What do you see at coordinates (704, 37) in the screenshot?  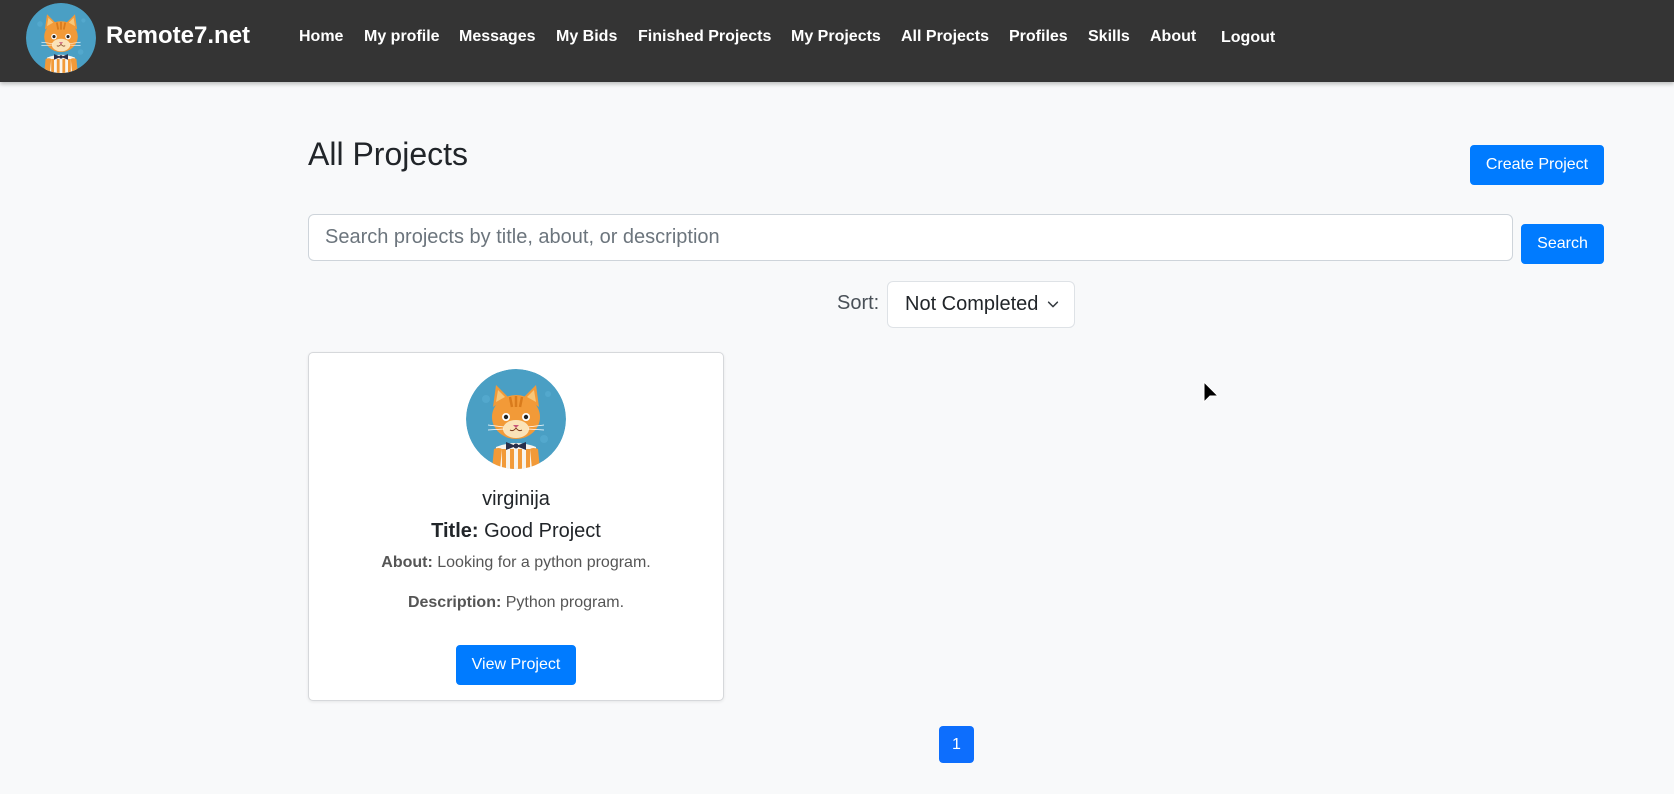 I see `nav-finished-projects: Finished Projects` at bounding box center [704, 37].